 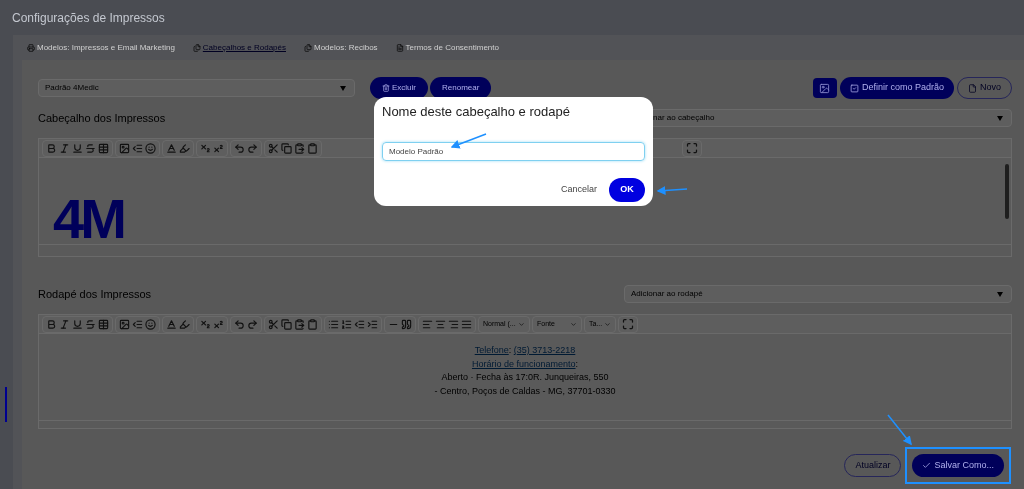 I want to click on link: (35) 3713-2218, so click(x=544, y=350).